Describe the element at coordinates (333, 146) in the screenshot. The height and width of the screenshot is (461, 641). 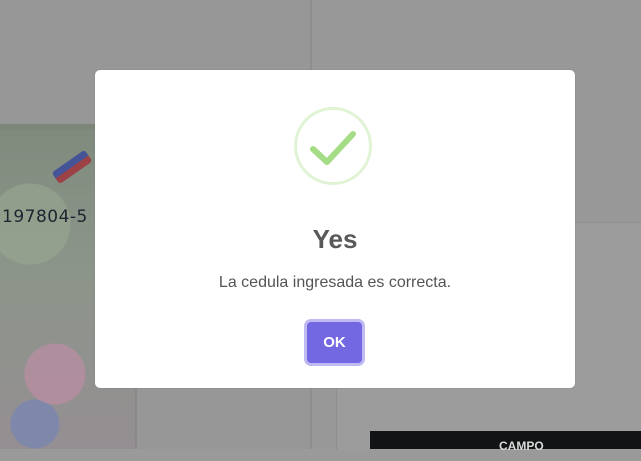
I see `success-check-icon` at that location.